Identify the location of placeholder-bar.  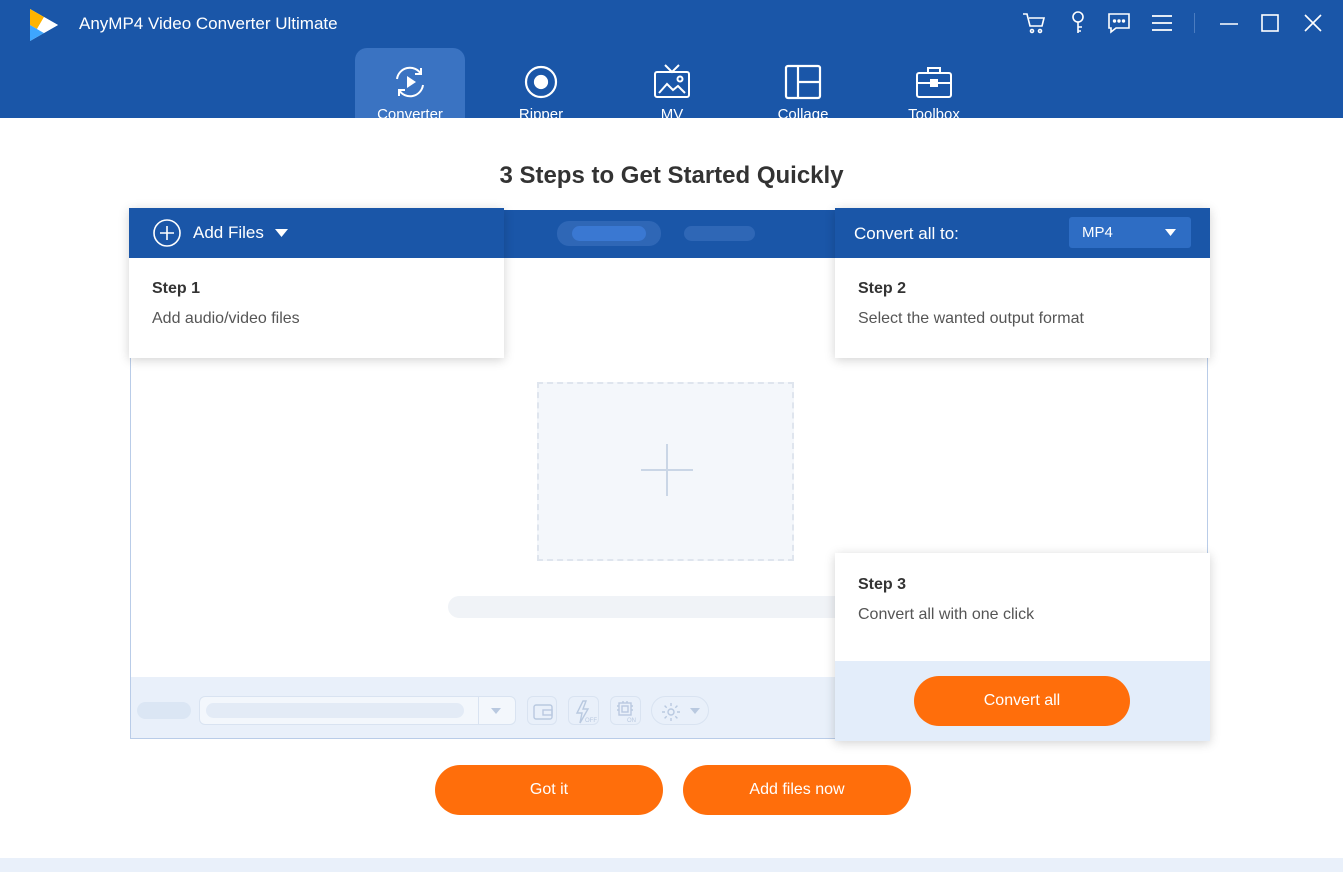
(648, 607).